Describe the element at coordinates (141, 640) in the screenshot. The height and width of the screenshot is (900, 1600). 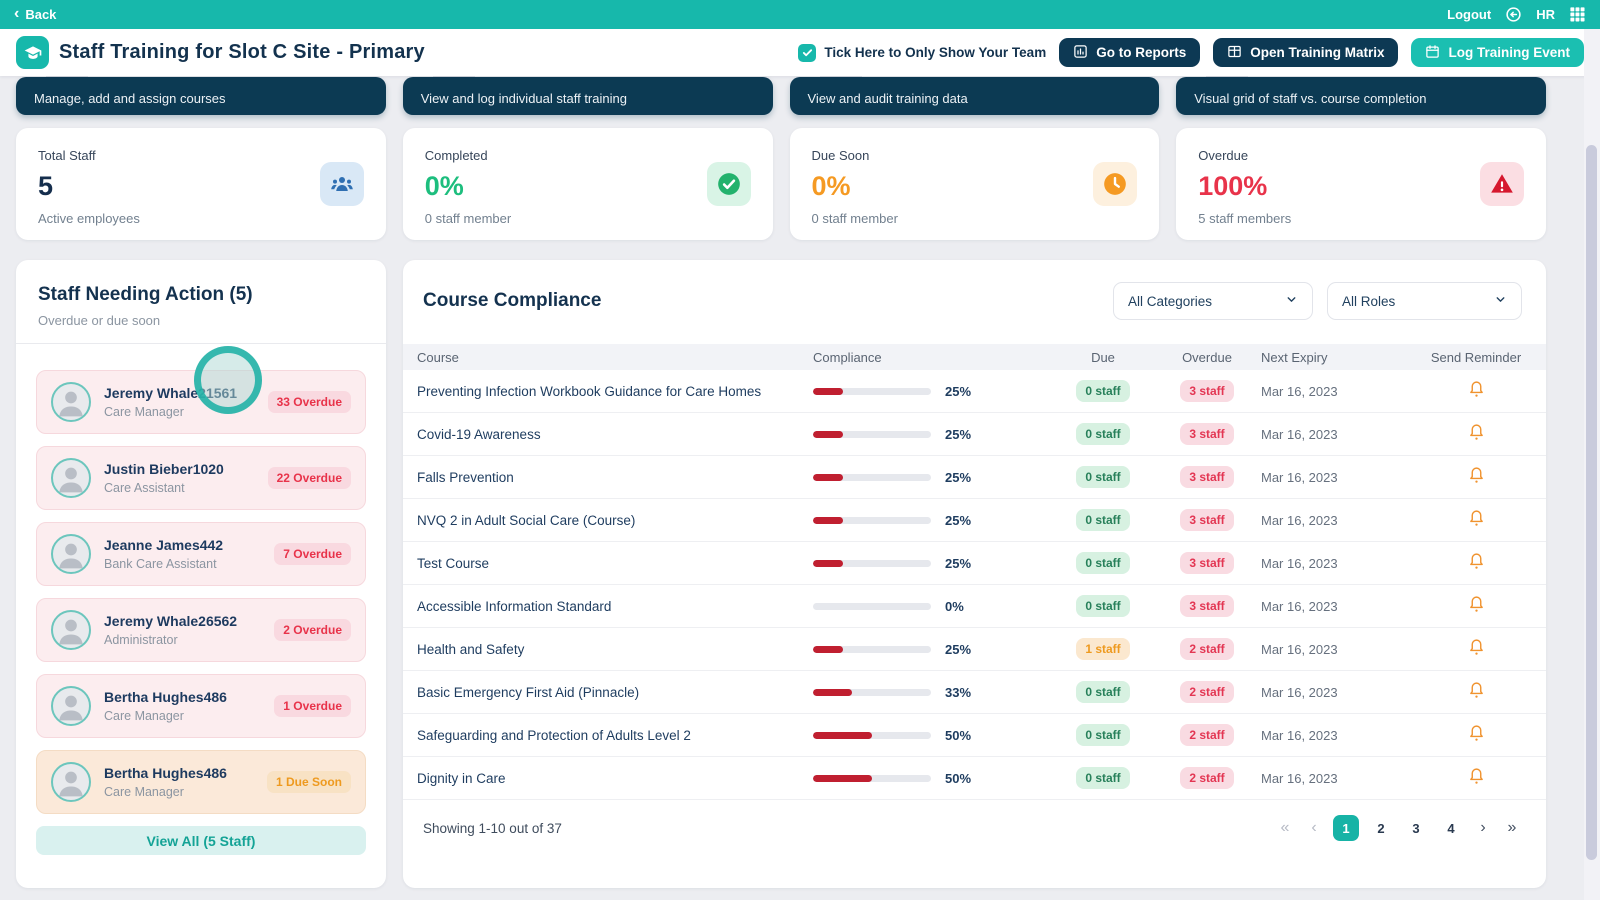
I see `staff-role: Administrator` at that location.